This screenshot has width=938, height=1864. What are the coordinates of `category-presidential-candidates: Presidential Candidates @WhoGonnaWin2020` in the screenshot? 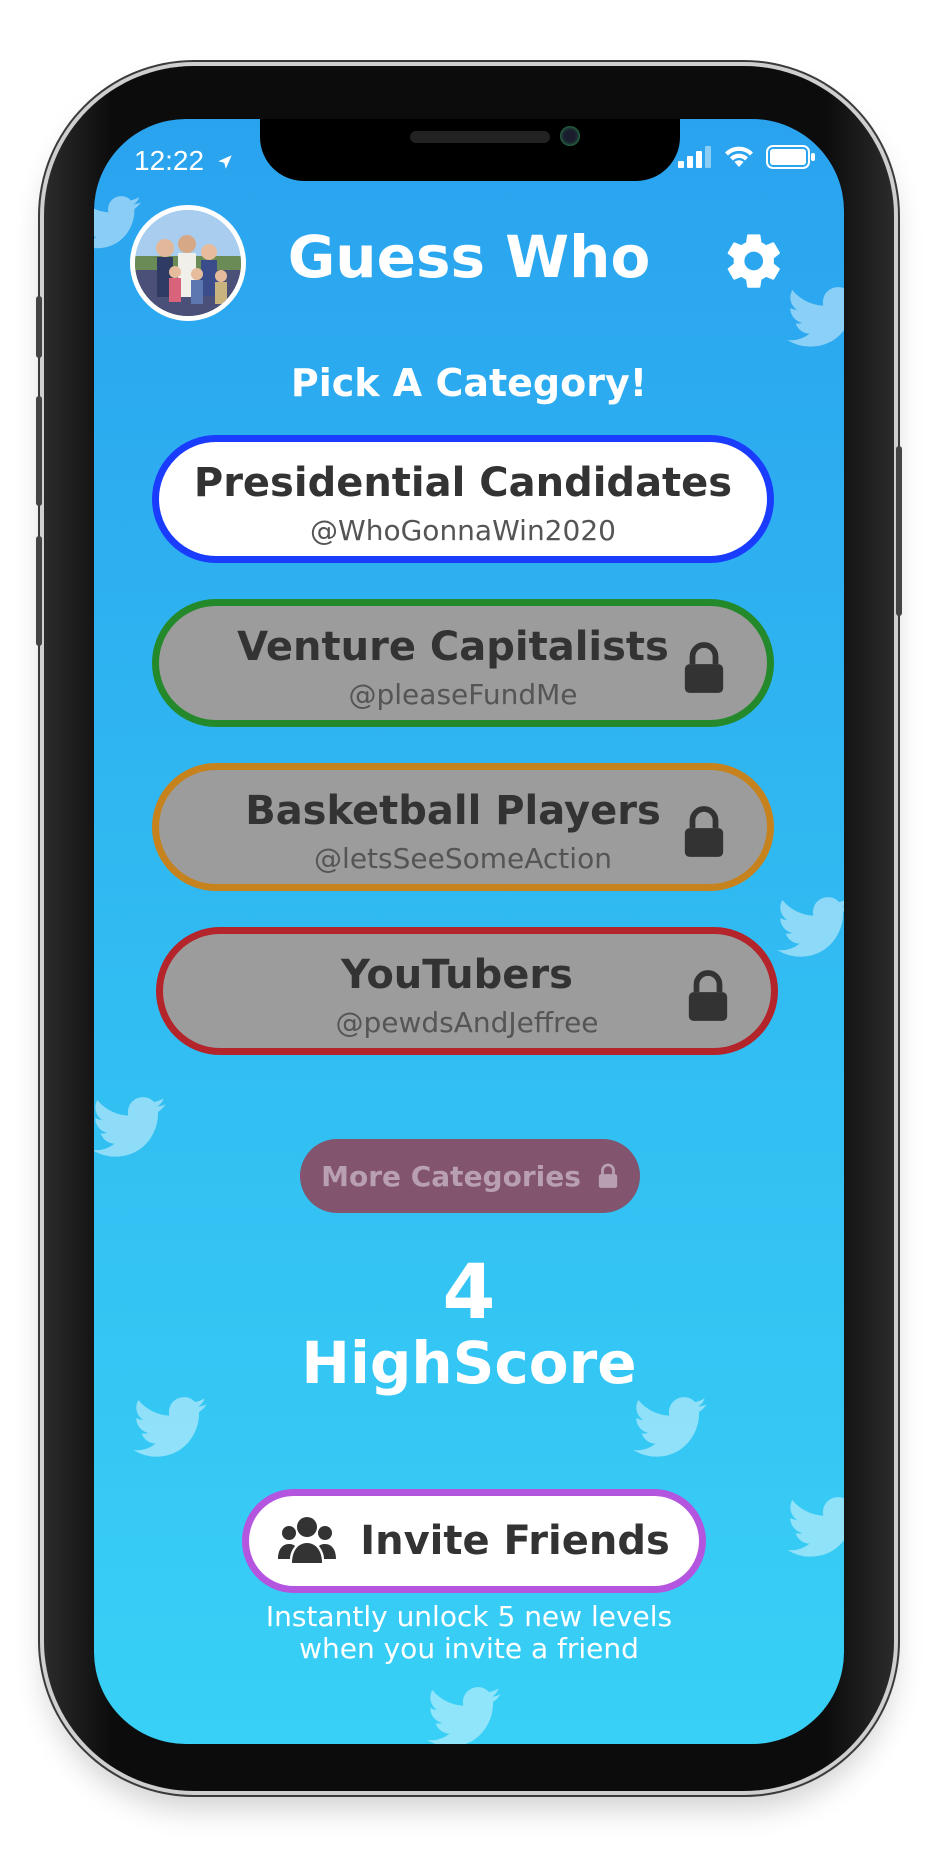 It's located at (463, 499).